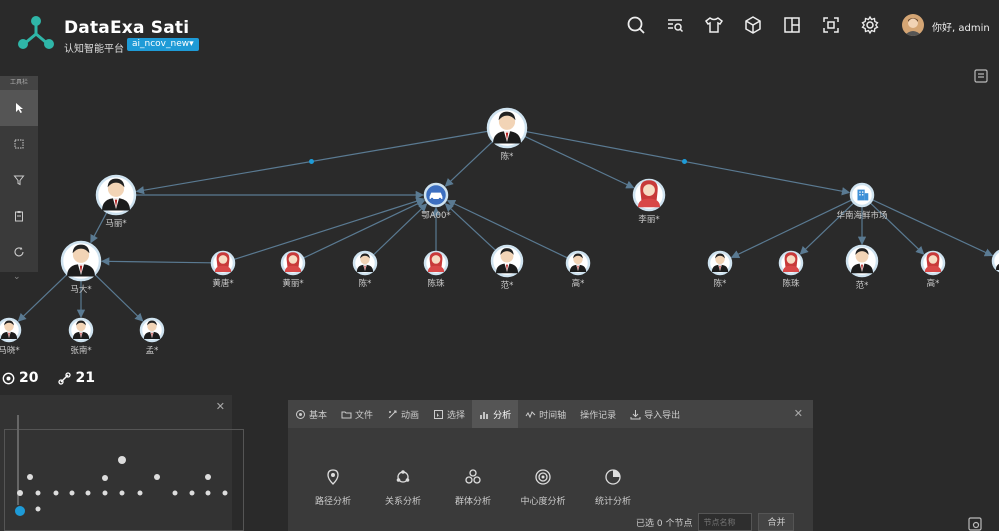  Describe the element at coordinates (333, 477) in the screenshot. I see `location-icon` at that location.